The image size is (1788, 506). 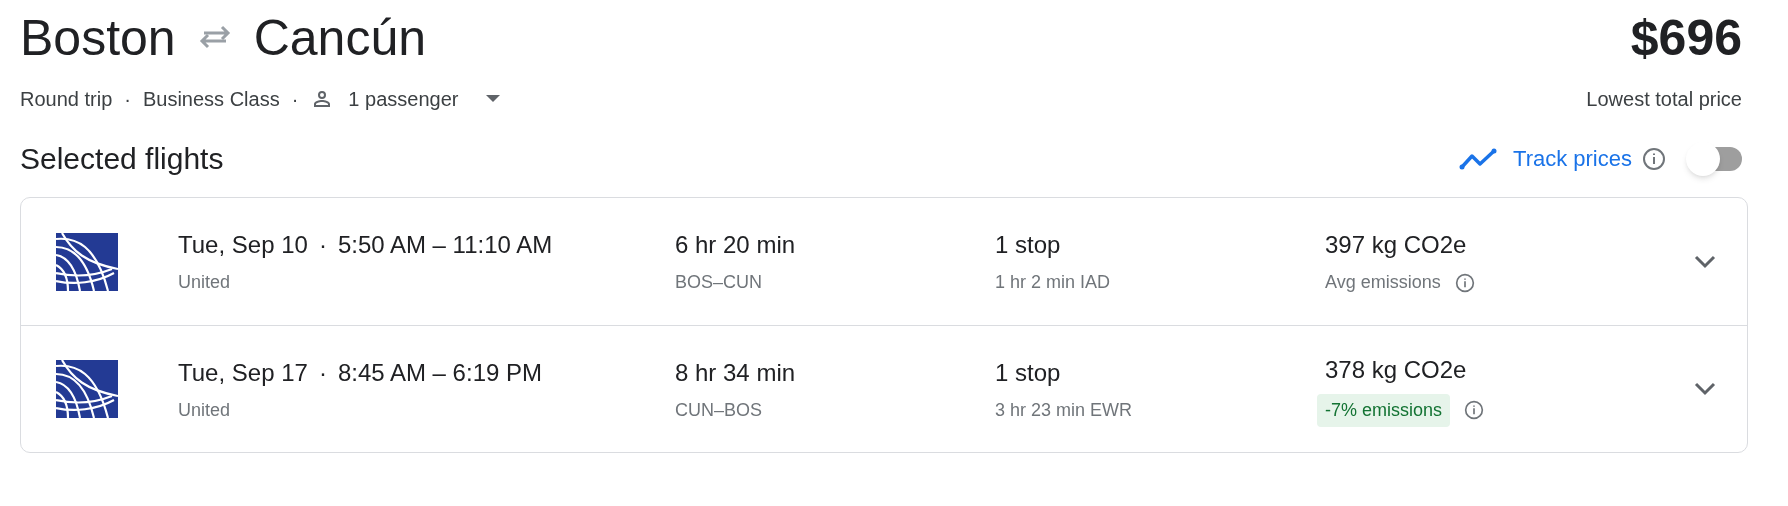 What do you see at coordinates (719, 282) in the screenshot?
I see `flight-route: BOS–CUN` at bounding box center [719, 282].